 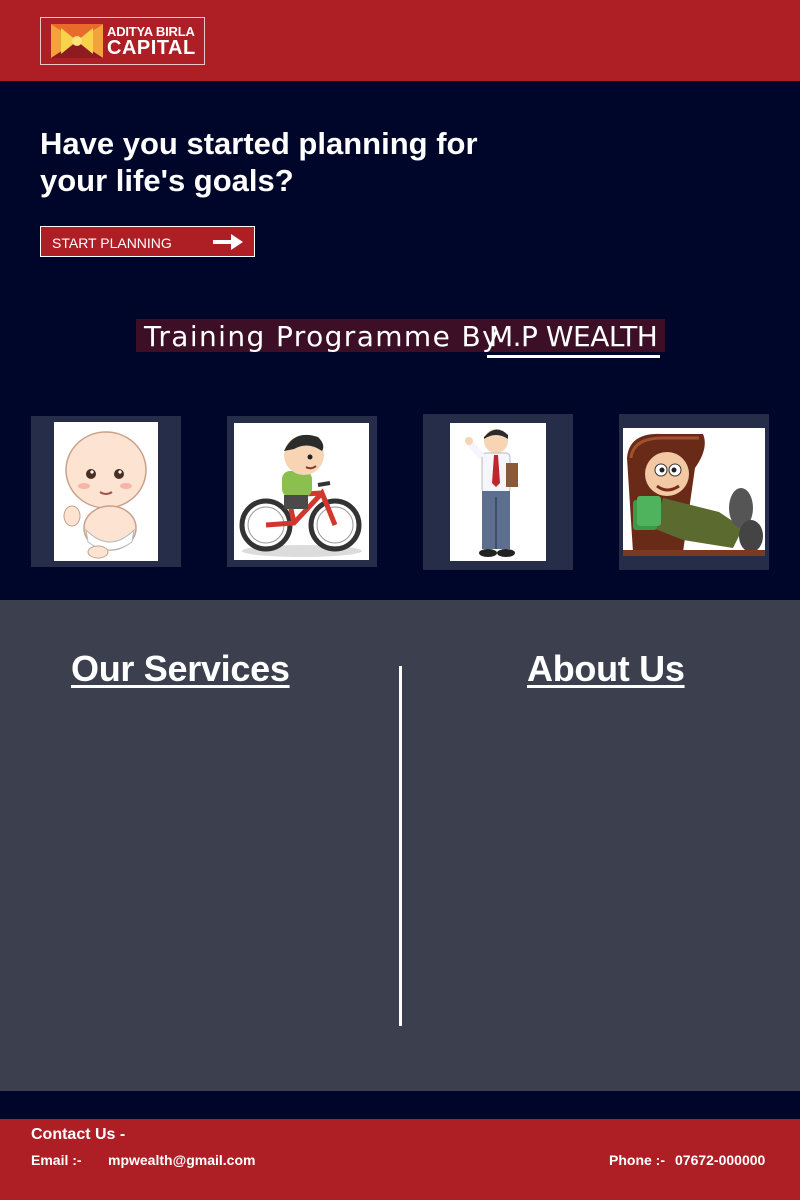 I want to click on start-planning-button: START PLANNING, so click(x=147, y=241).